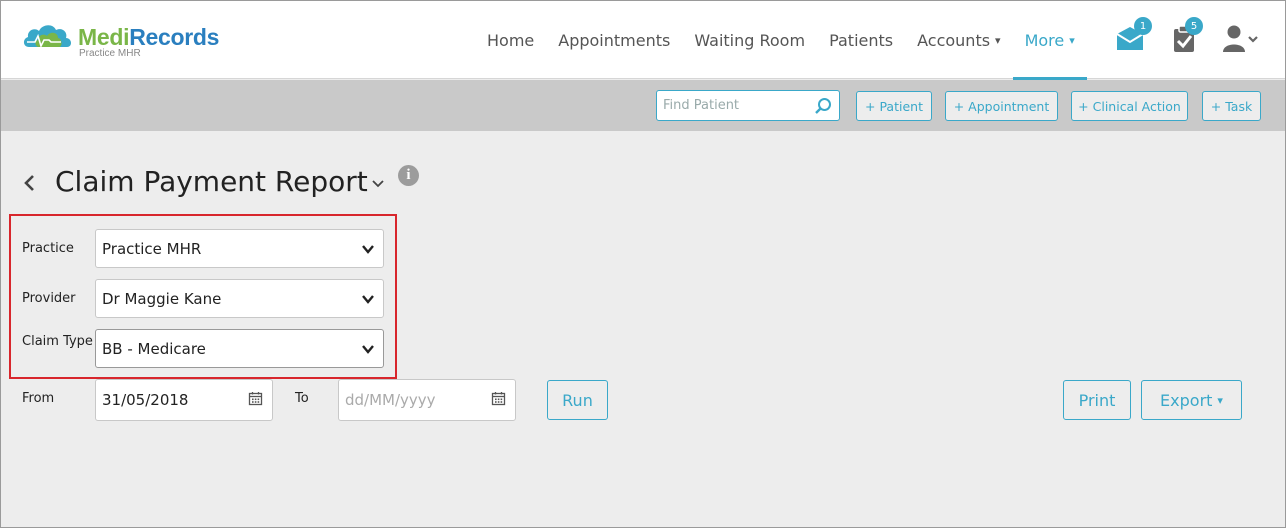 The image size is (1286, 528). I want to click on nav-waiting-room: Waiting Room, so click(749, 40).